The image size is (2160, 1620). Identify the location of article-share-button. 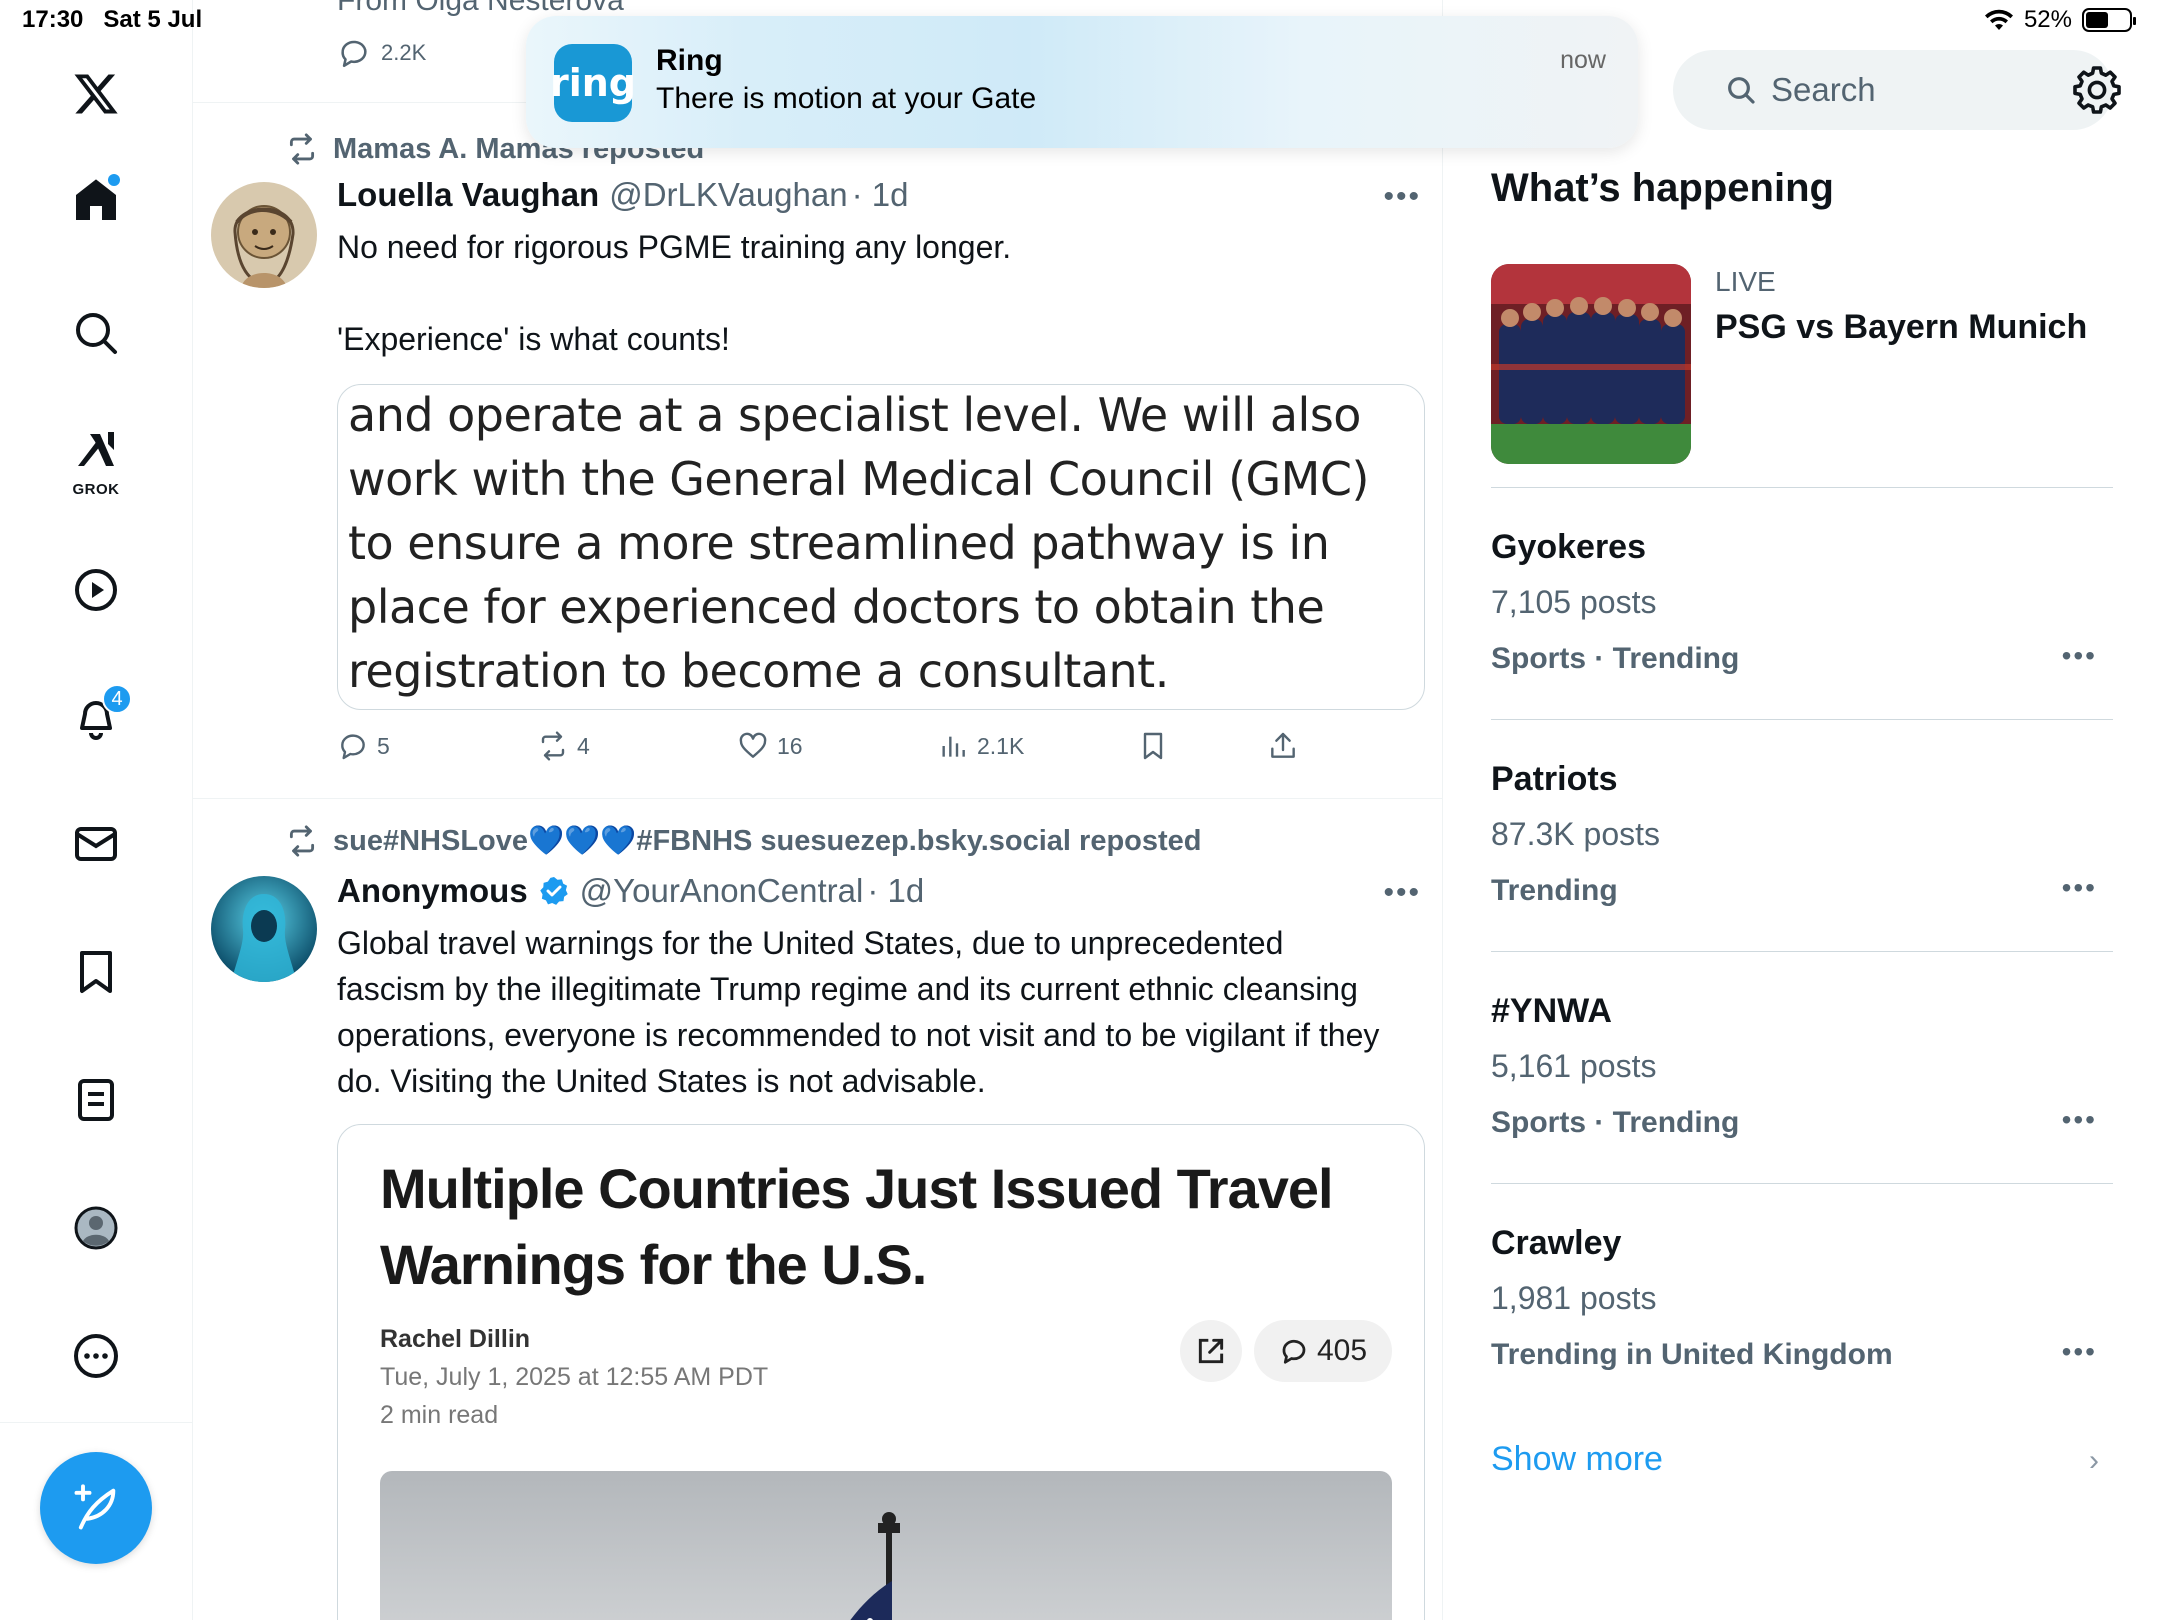
(1211, 1351).